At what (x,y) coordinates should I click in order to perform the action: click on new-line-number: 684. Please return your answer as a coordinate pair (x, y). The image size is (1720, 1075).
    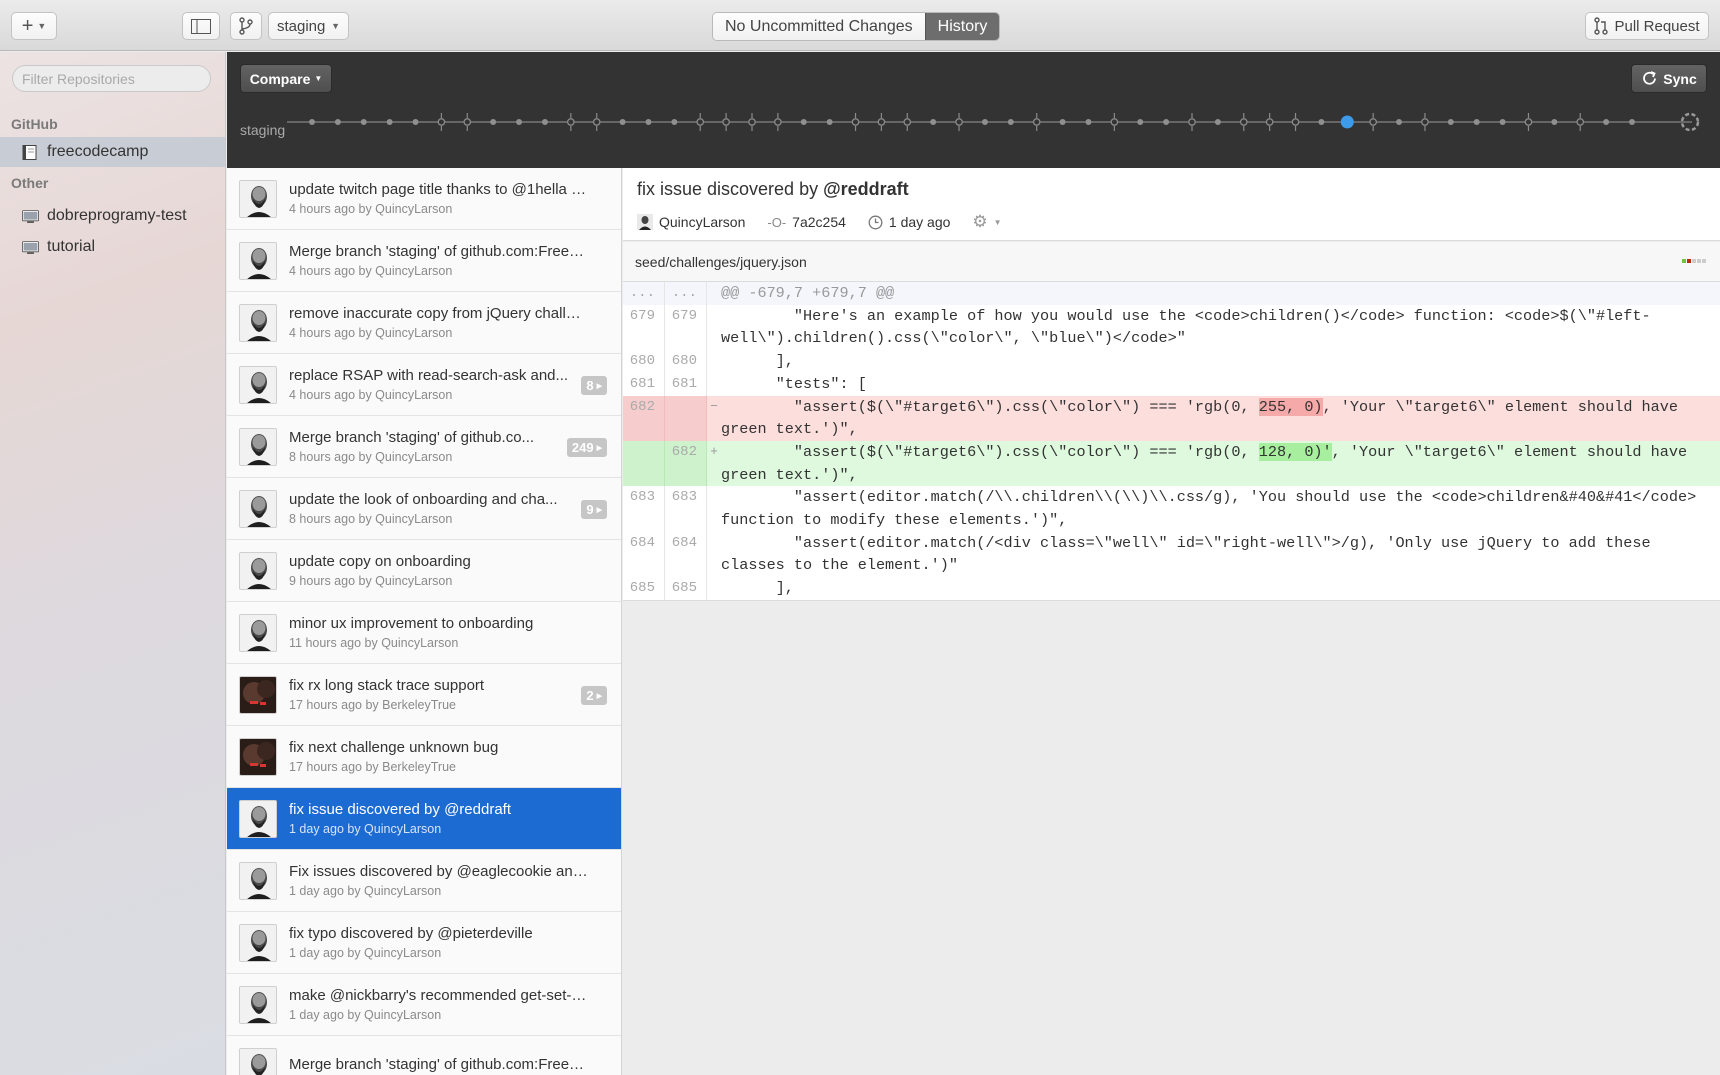
    Looking at the image, I should click on (686, 554).